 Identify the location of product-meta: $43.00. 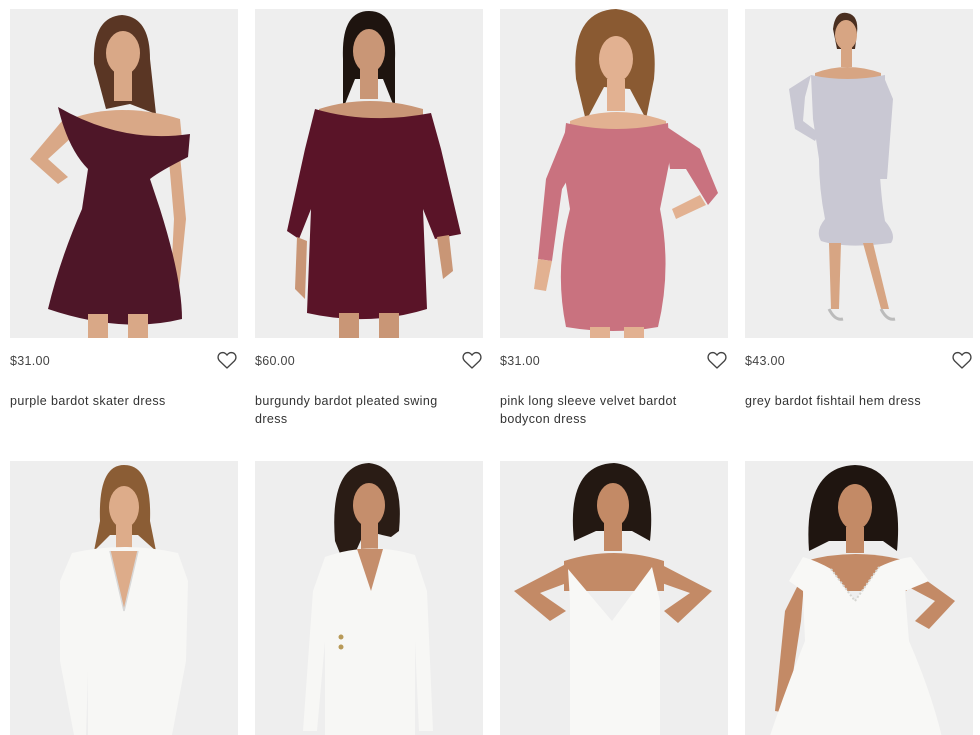
(859, 356).